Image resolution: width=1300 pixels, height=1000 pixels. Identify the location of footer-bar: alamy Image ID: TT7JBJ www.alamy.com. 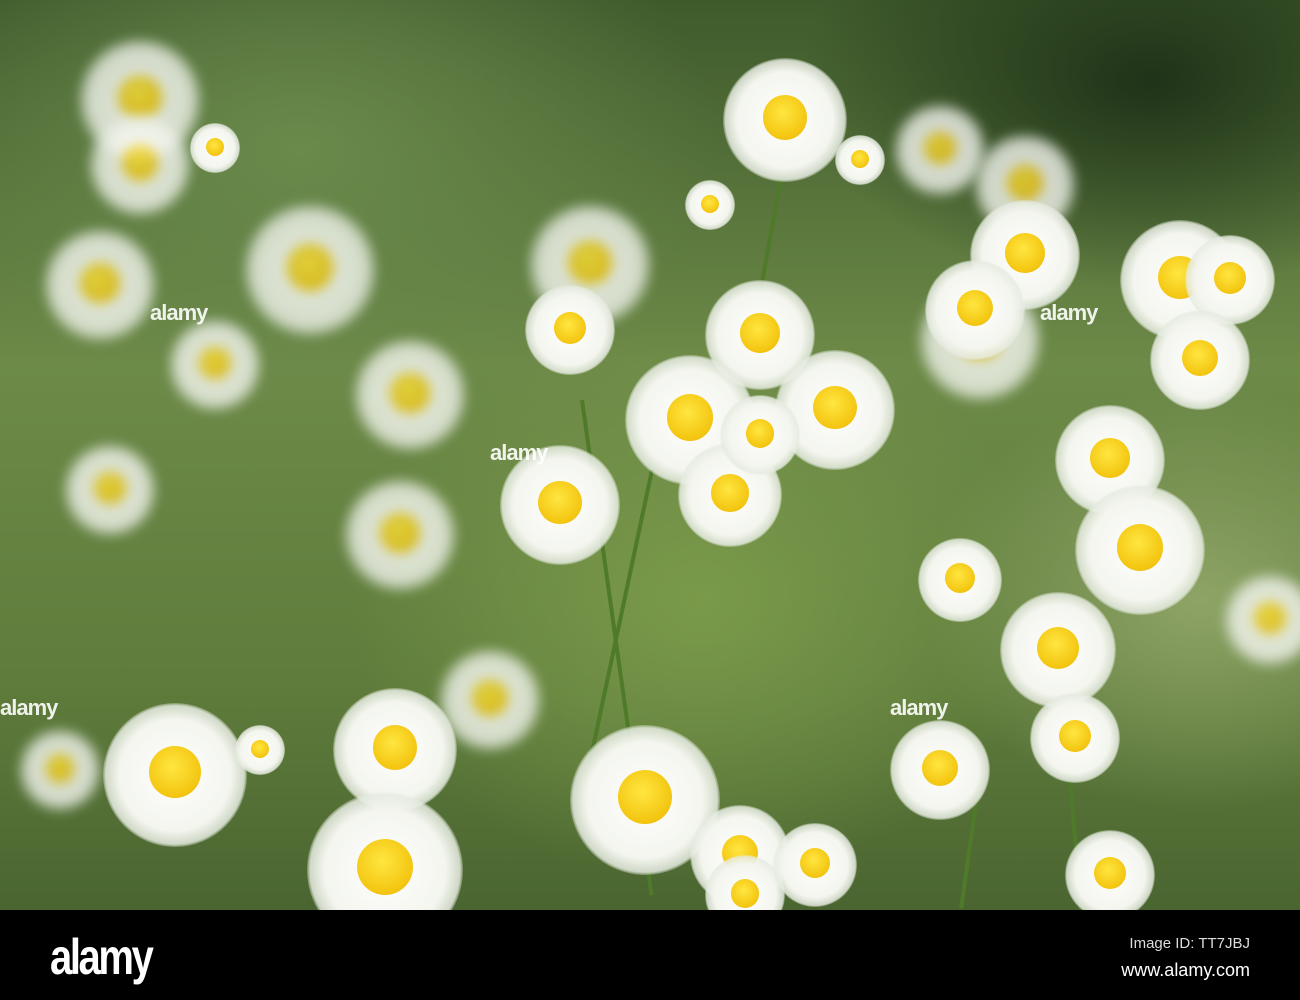
(650, 955).